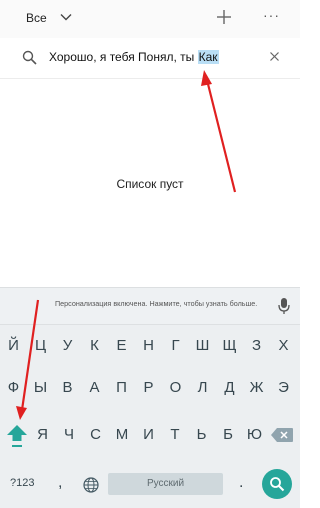 This screenshot has width=320, height=508. I want to click on globe-icon, so click(91, 485).